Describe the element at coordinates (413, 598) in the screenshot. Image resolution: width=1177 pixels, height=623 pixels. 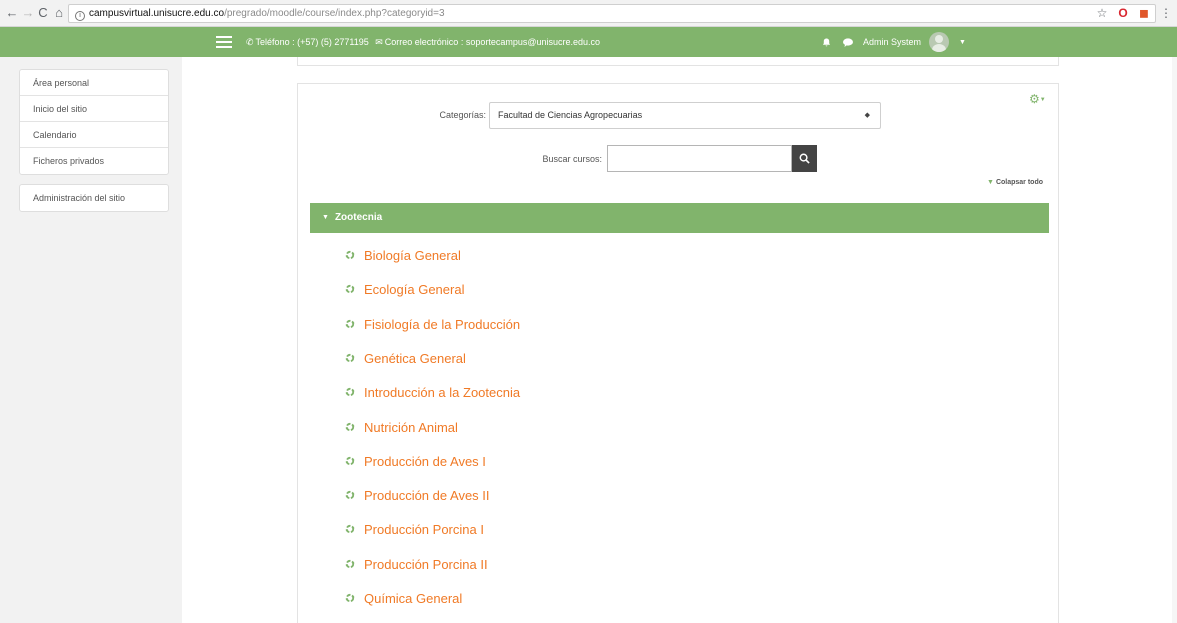
I see `course-link: Química General` at that location.